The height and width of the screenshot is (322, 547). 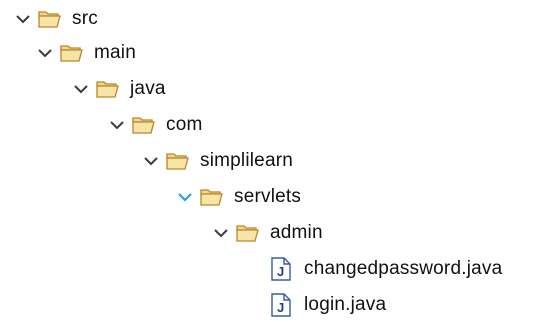 I want to click on tree-item-main: main, so click(x=86, y=53).